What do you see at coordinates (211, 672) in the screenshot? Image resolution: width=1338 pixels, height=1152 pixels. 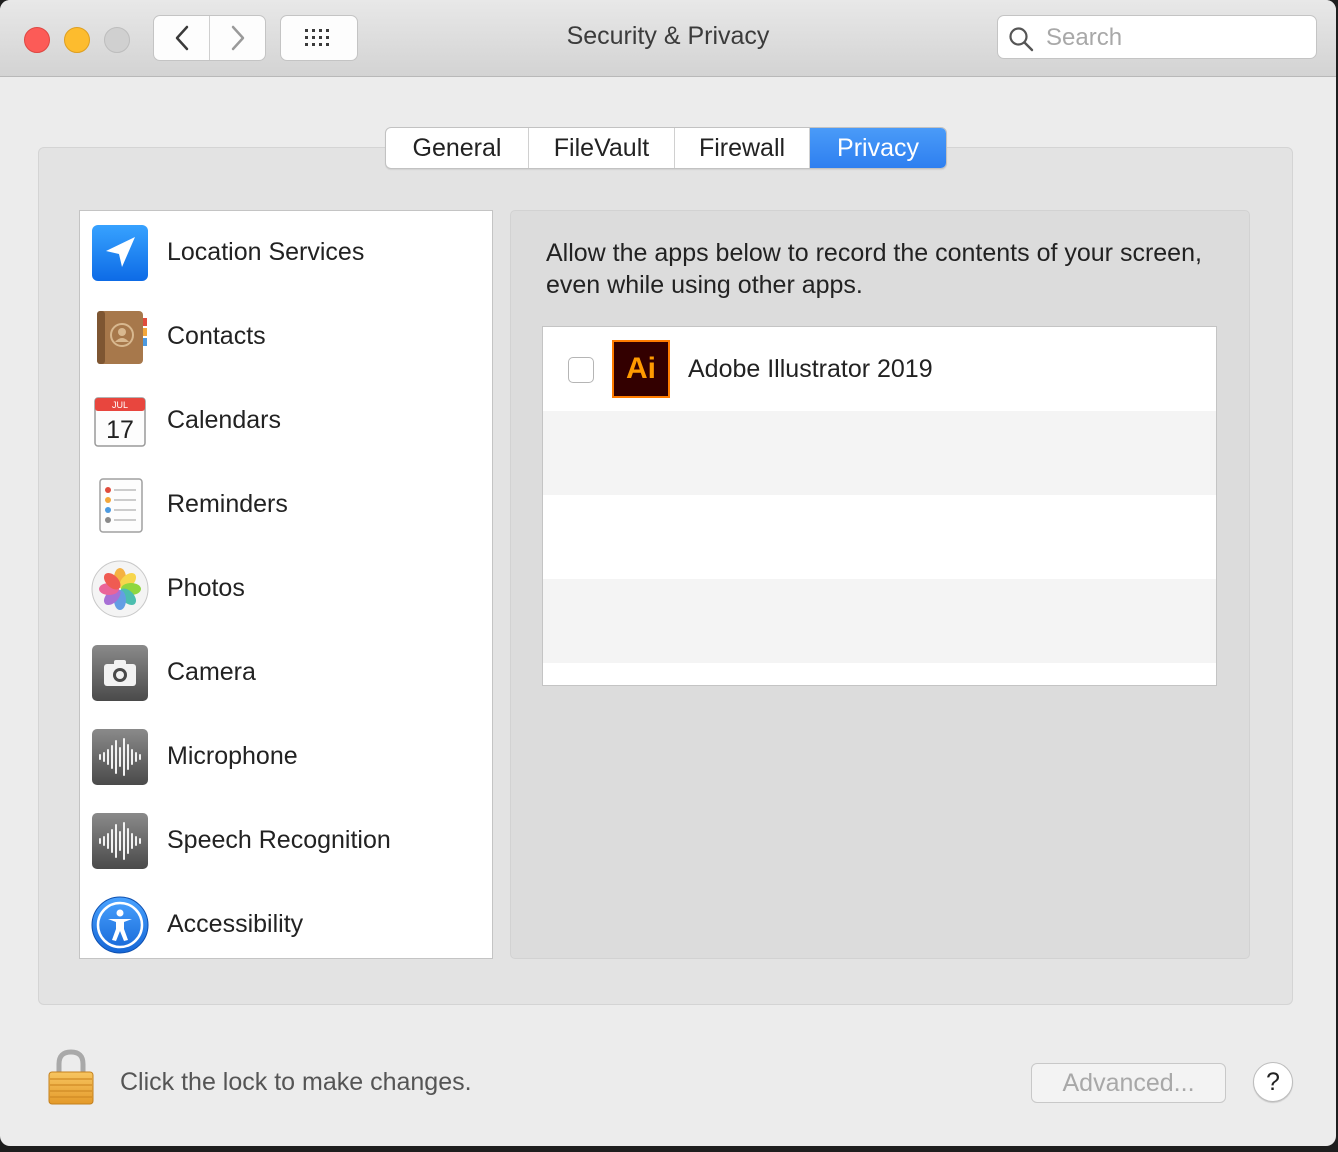 I see `sidebar-item-label: Camera` at bounding box center [211, 672].